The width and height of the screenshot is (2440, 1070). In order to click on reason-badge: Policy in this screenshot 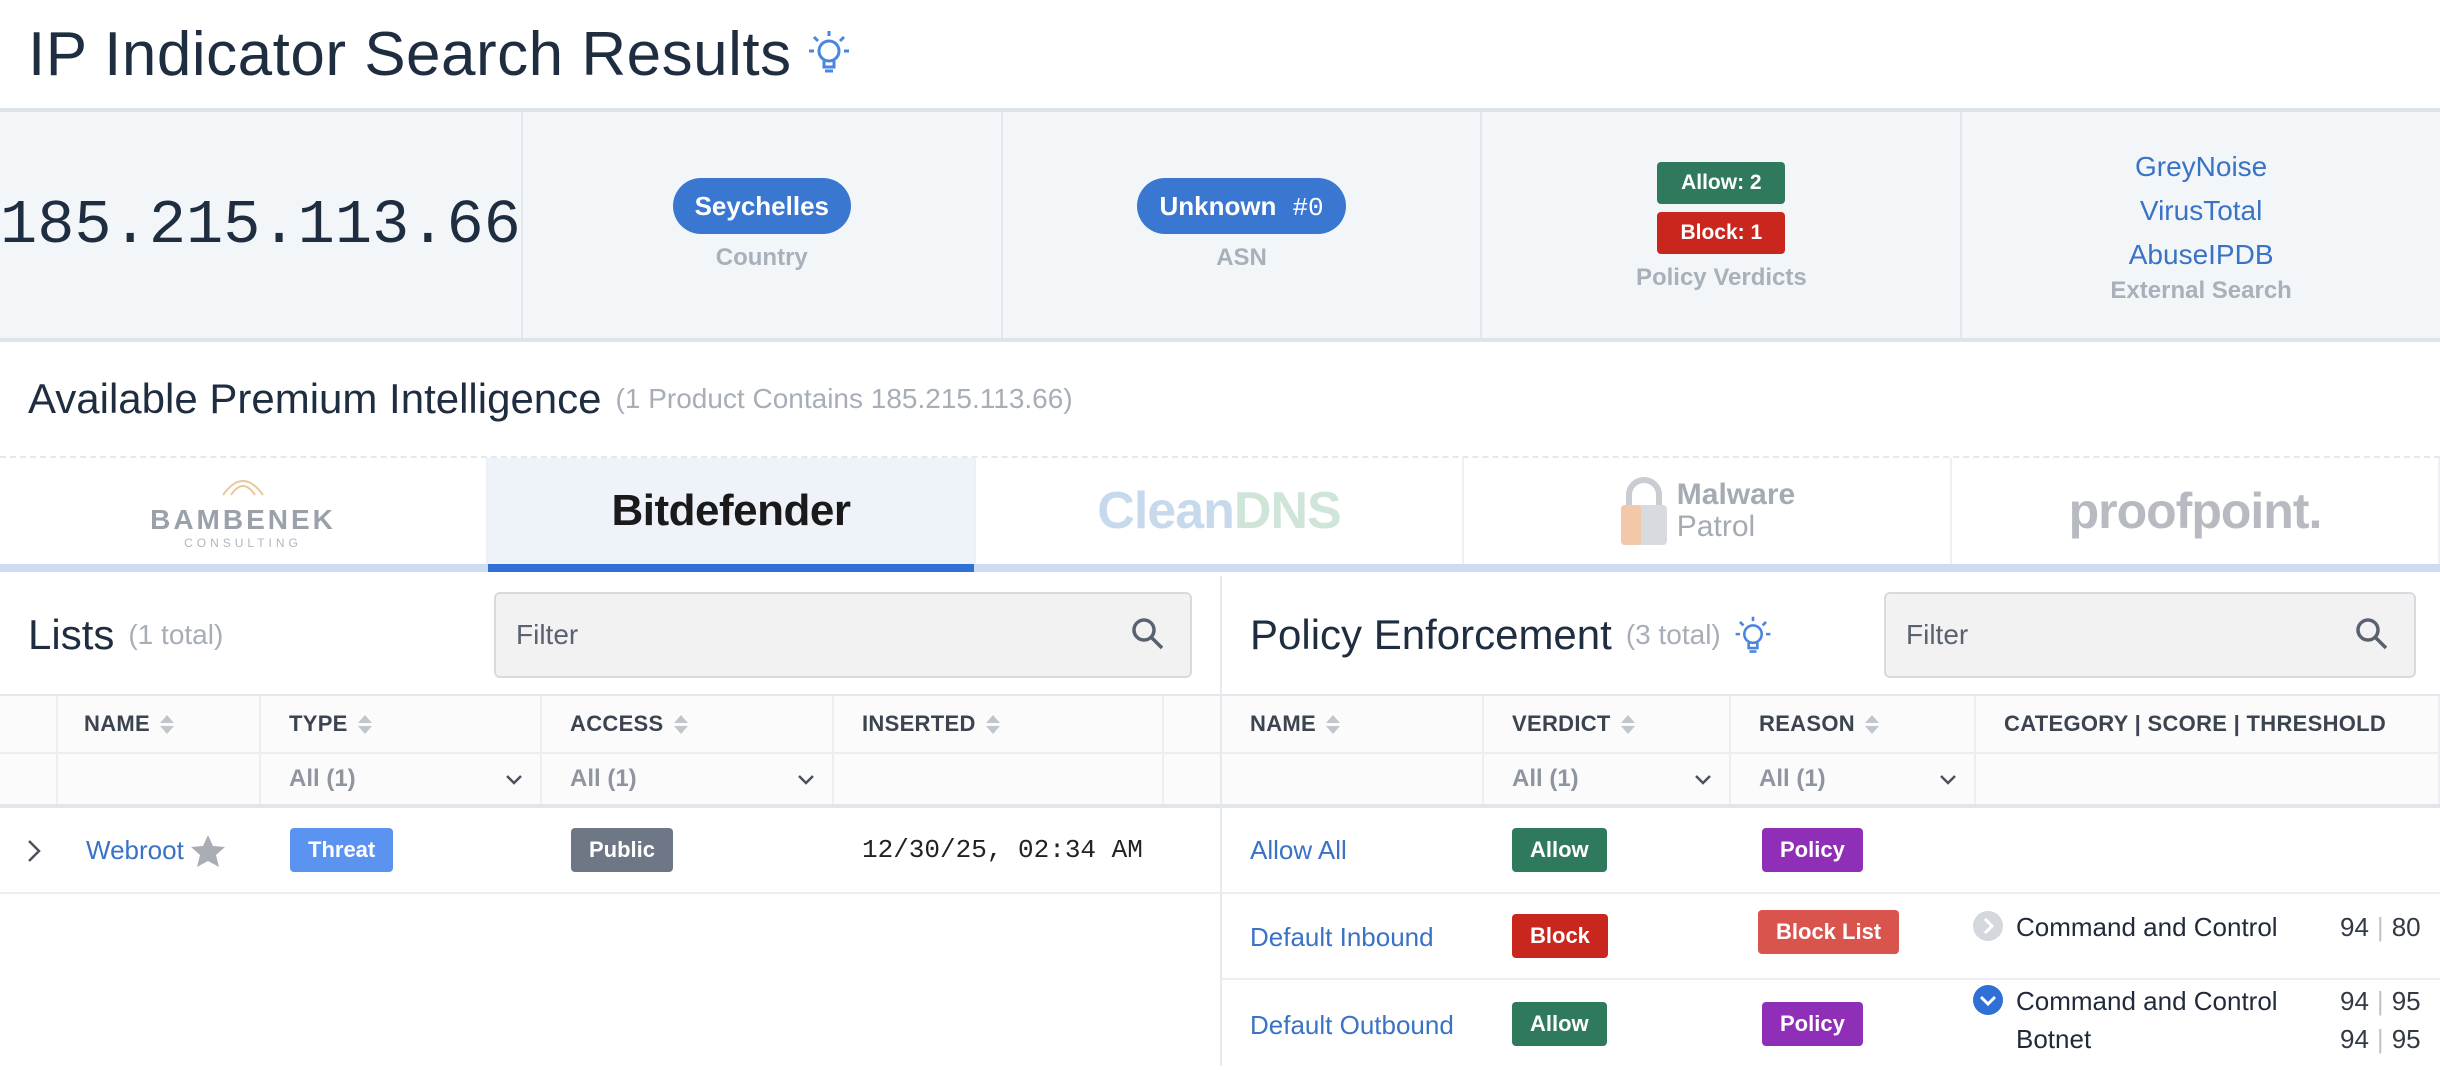, I will do `click(1812, 1024)`.